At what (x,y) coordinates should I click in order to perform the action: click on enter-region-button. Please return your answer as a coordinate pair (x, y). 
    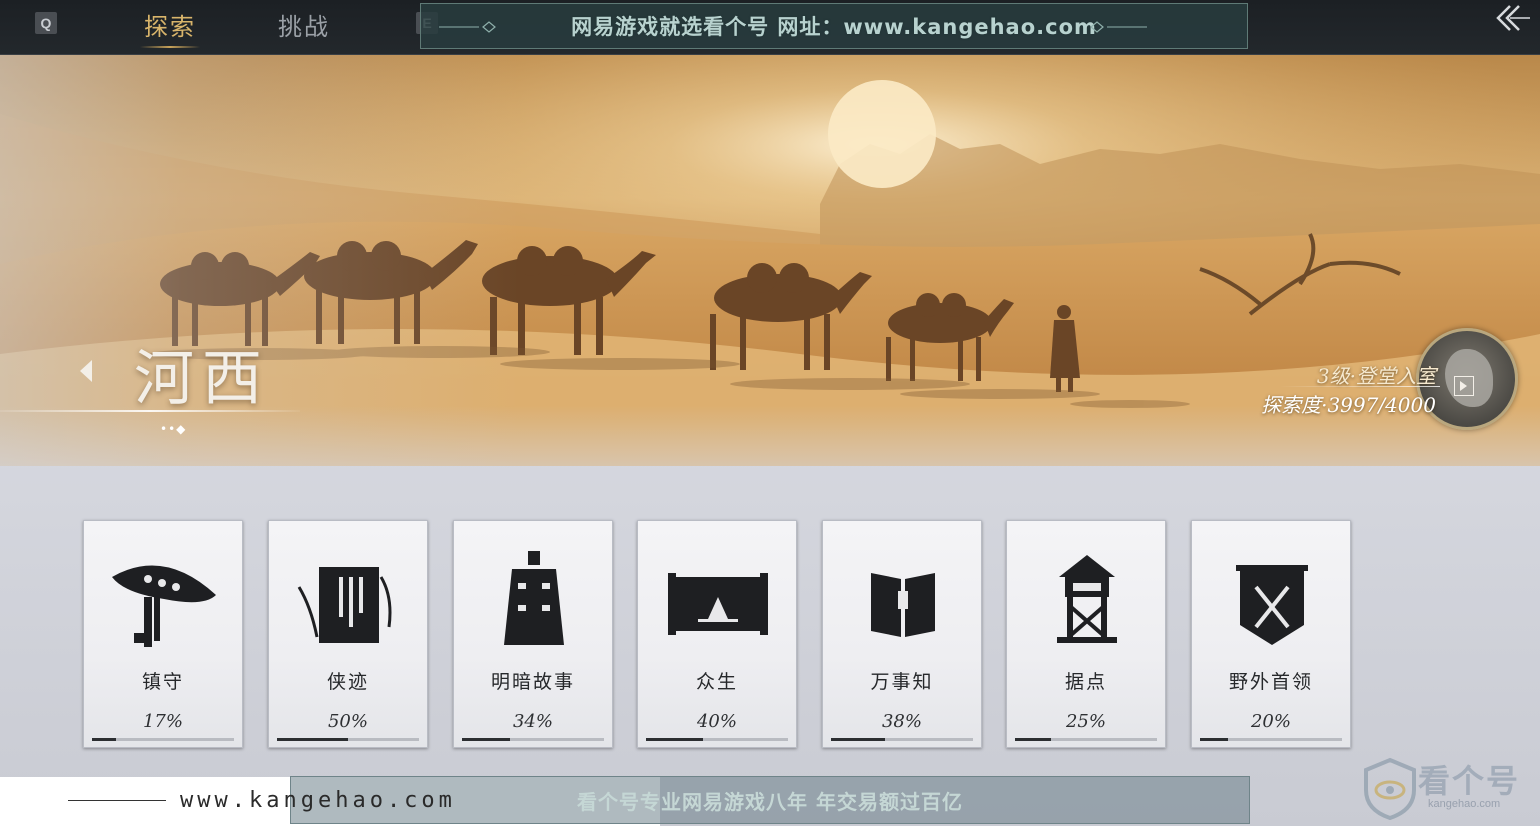
    Looking at the image, I should click on (1464, 386).